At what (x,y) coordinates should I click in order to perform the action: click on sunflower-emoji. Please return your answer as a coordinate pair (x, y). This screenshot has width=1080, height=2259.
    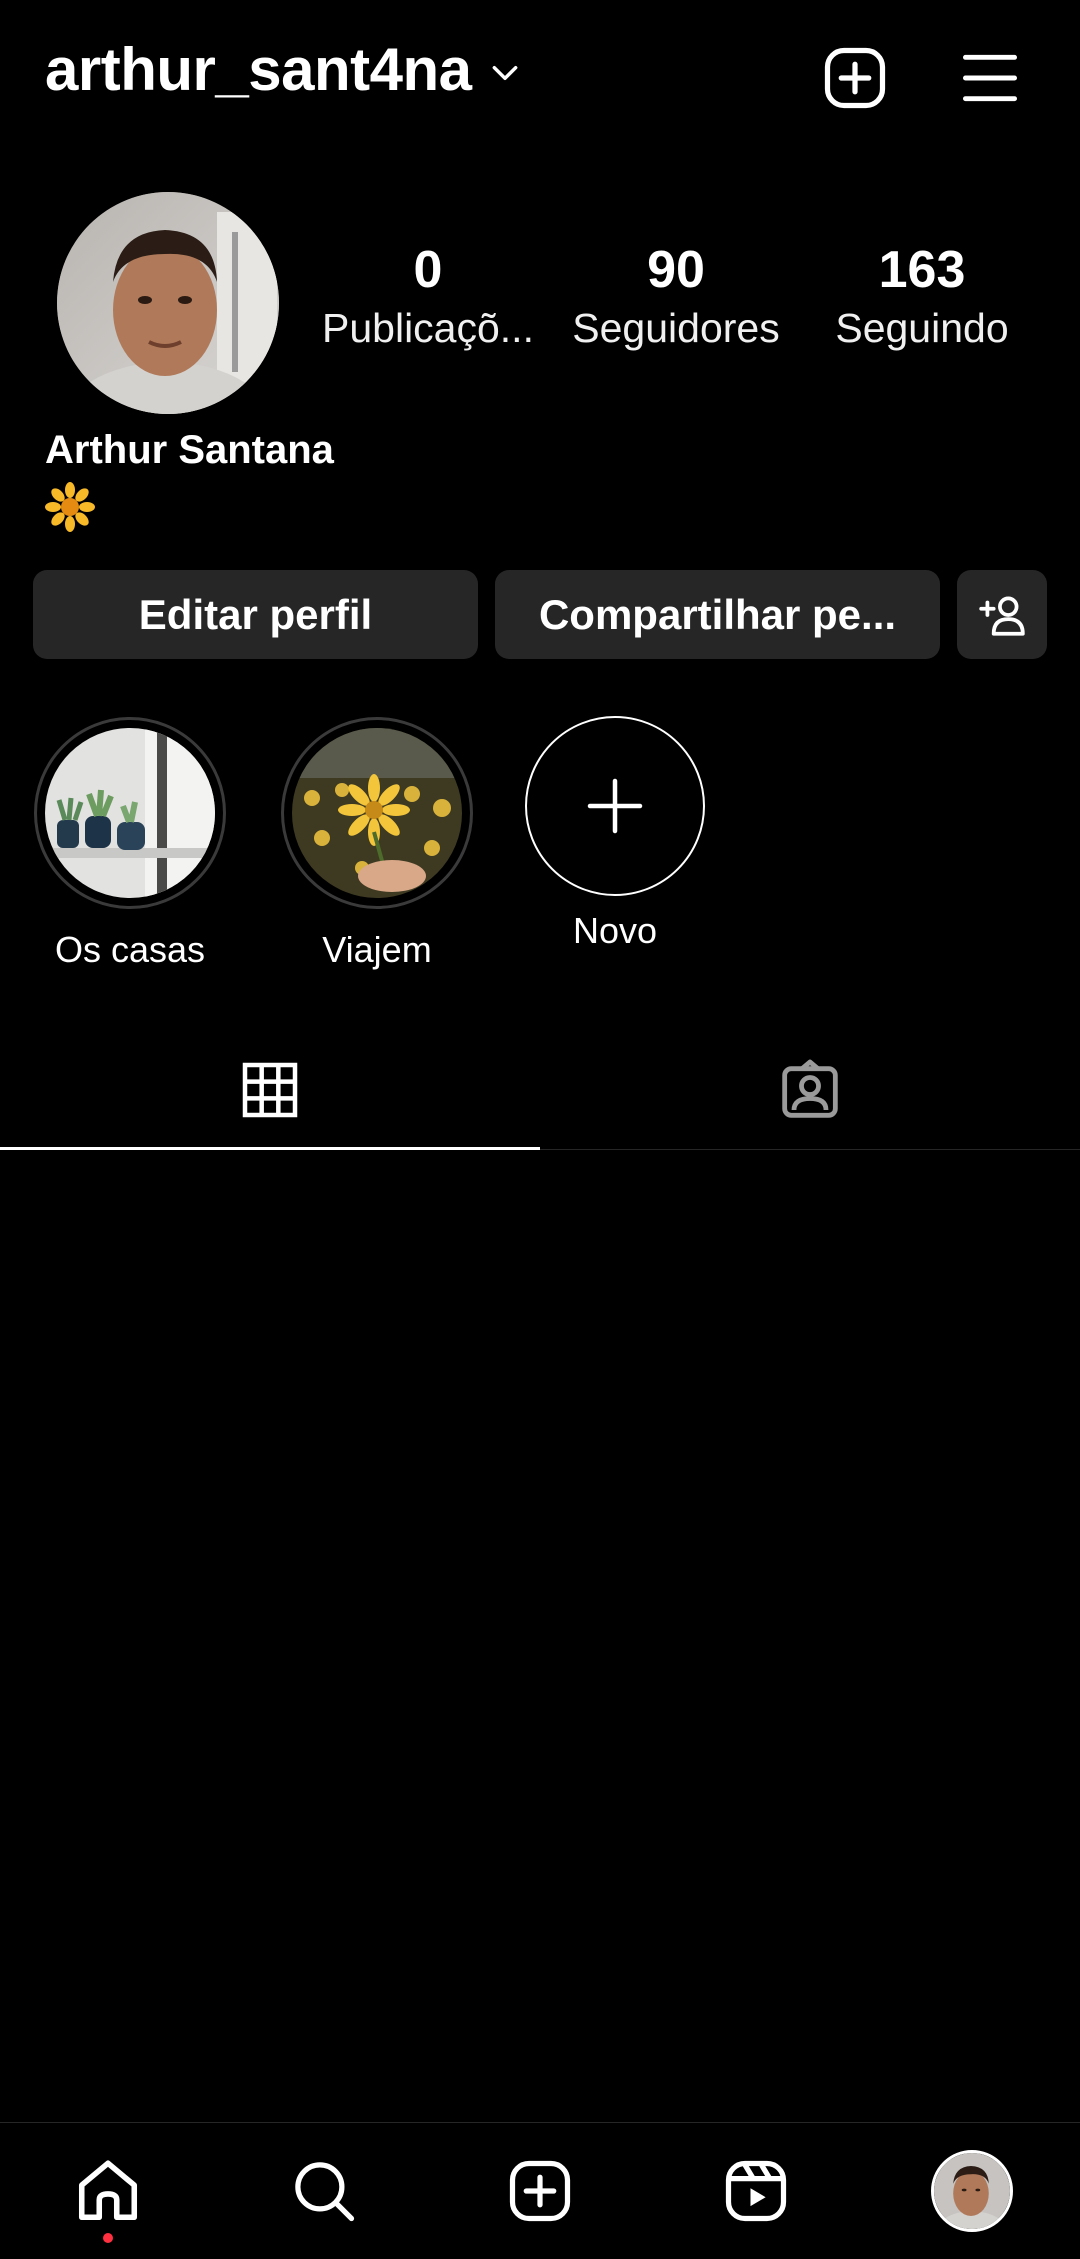
    Looking at the image, I should click on (70, 507).